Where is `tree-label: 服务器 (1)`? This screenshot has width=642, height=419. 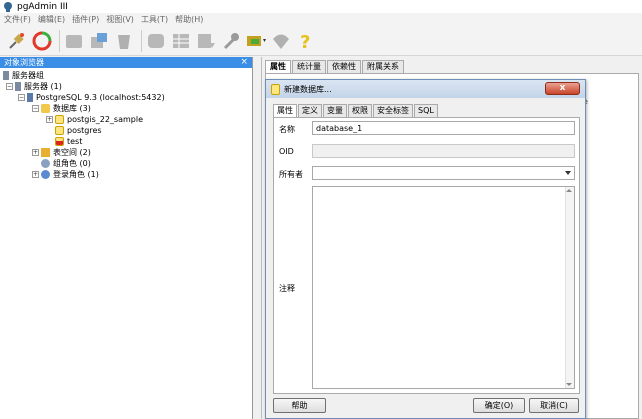
tree-label: 服务器 (1) is located at coordinates (43, 86).